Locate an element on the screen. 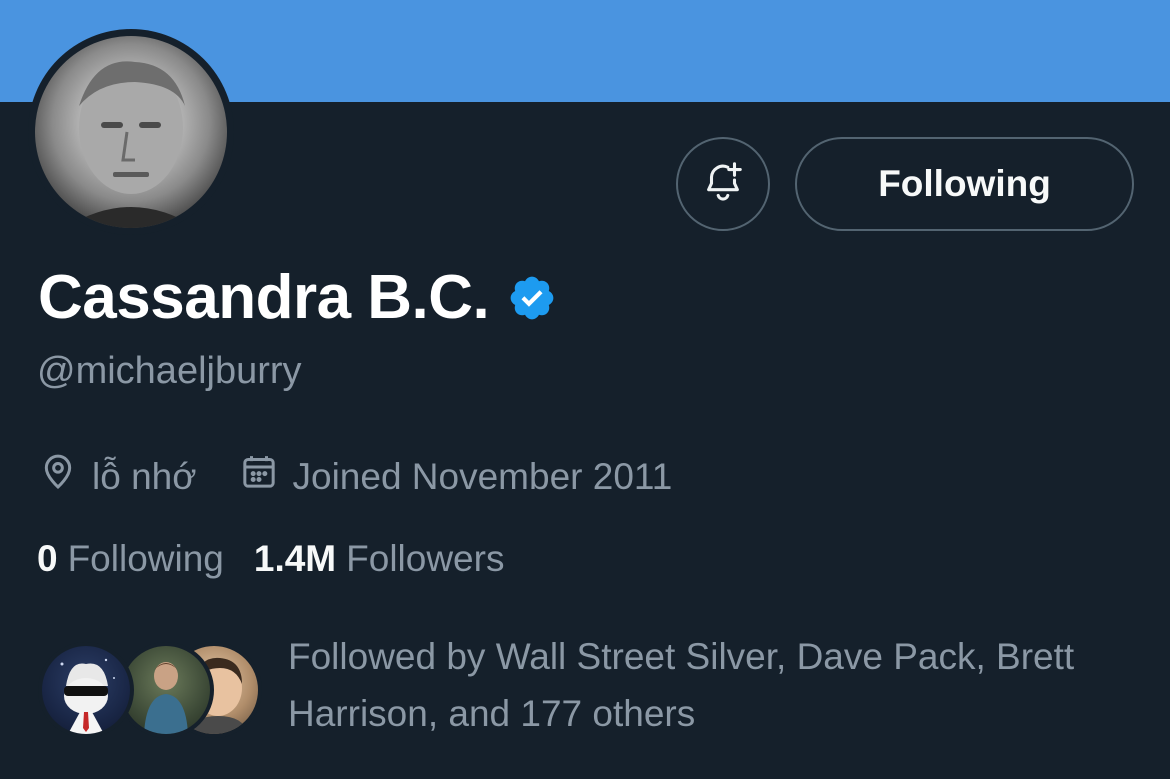 This screenshot has width=1170, height=779. follow-stats-row: 0 Following 1.4M Followers is located at coordinates (270, 559).